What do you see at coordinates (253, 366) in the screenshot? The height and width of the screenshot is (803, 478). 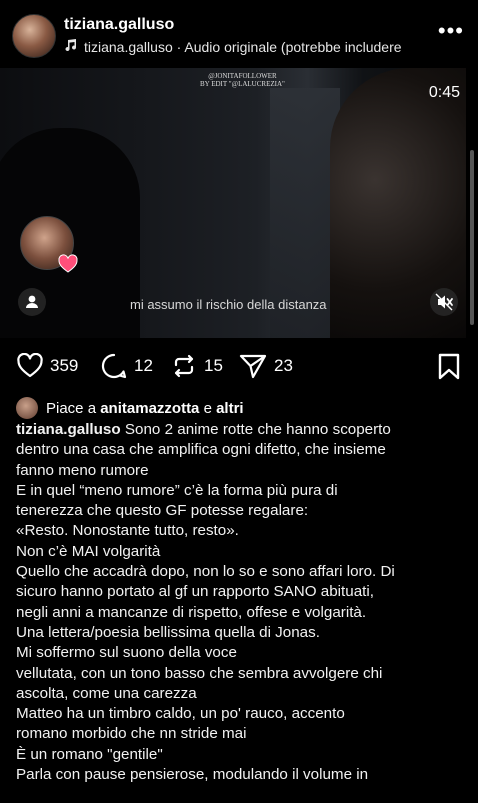 I see `send-icon` at bounding box center [253, 366].